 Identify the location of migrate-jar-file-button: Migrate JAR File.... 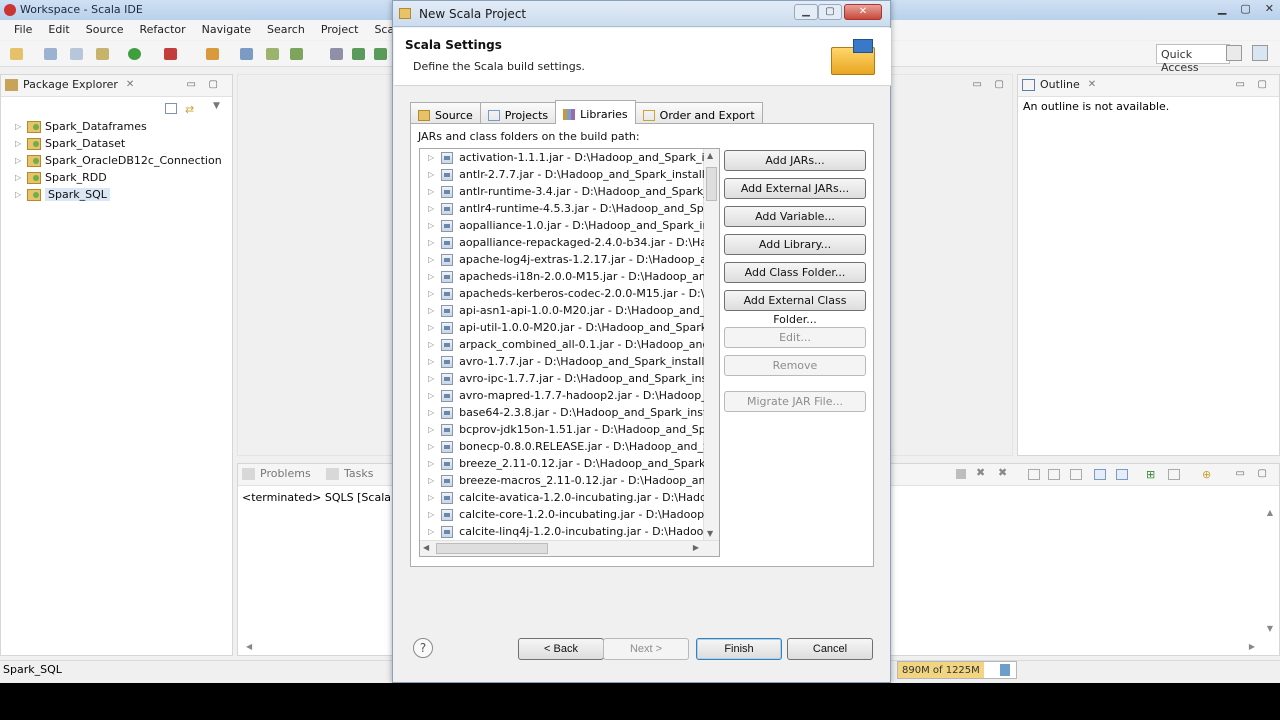
(795, 401).